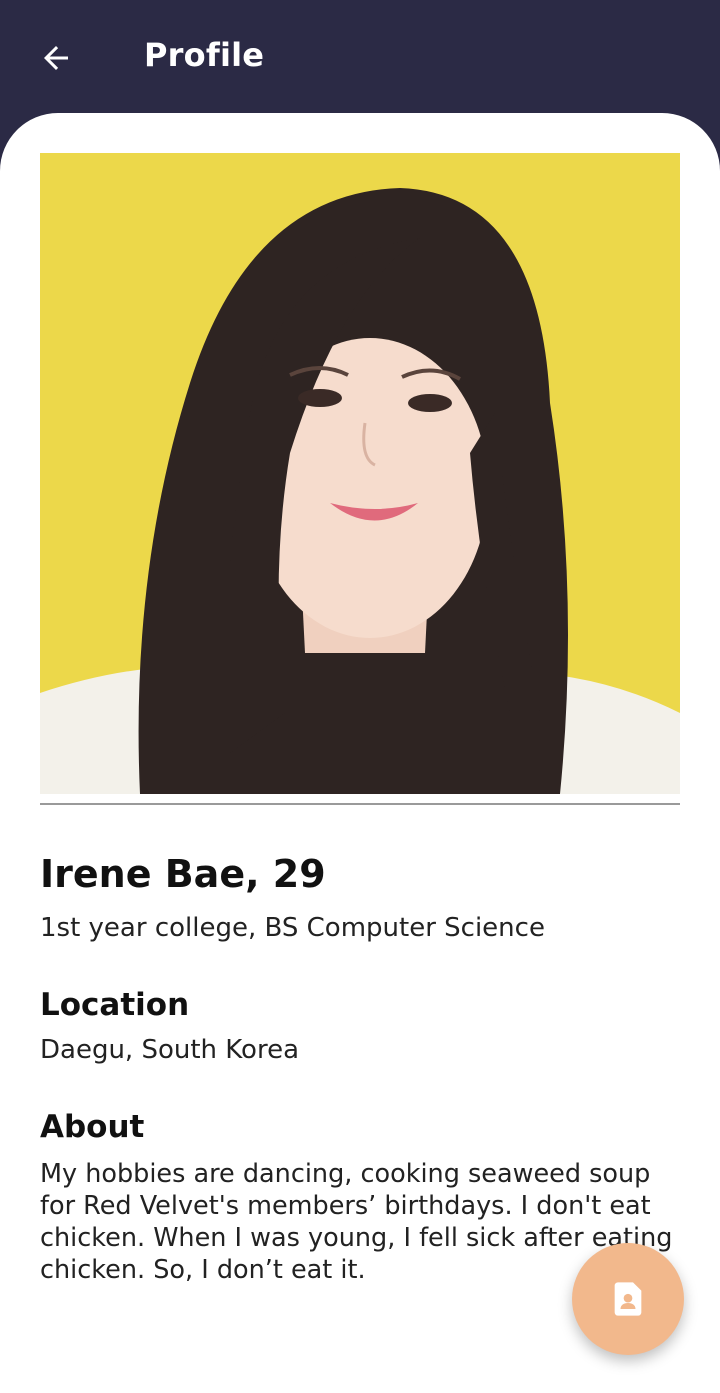  I want to click on location-heading: Location, so click(115, 1005).